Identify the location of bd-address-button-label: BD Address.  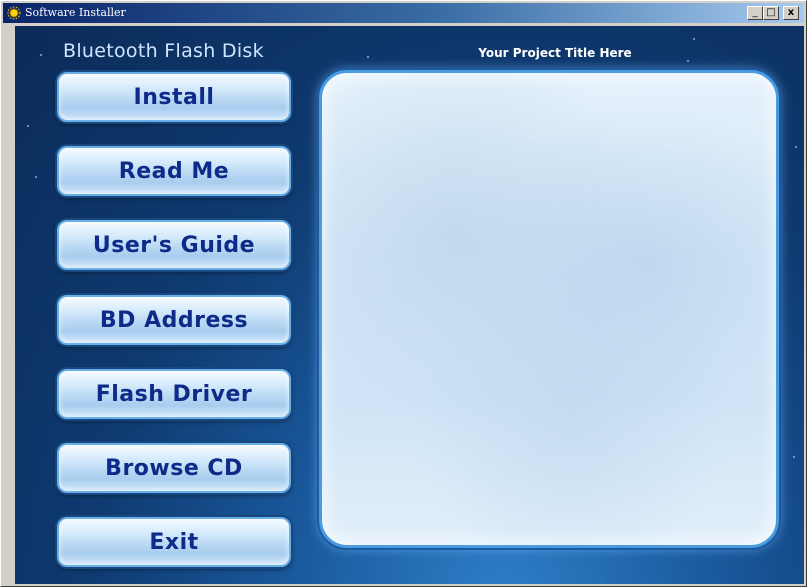
(174, 320).